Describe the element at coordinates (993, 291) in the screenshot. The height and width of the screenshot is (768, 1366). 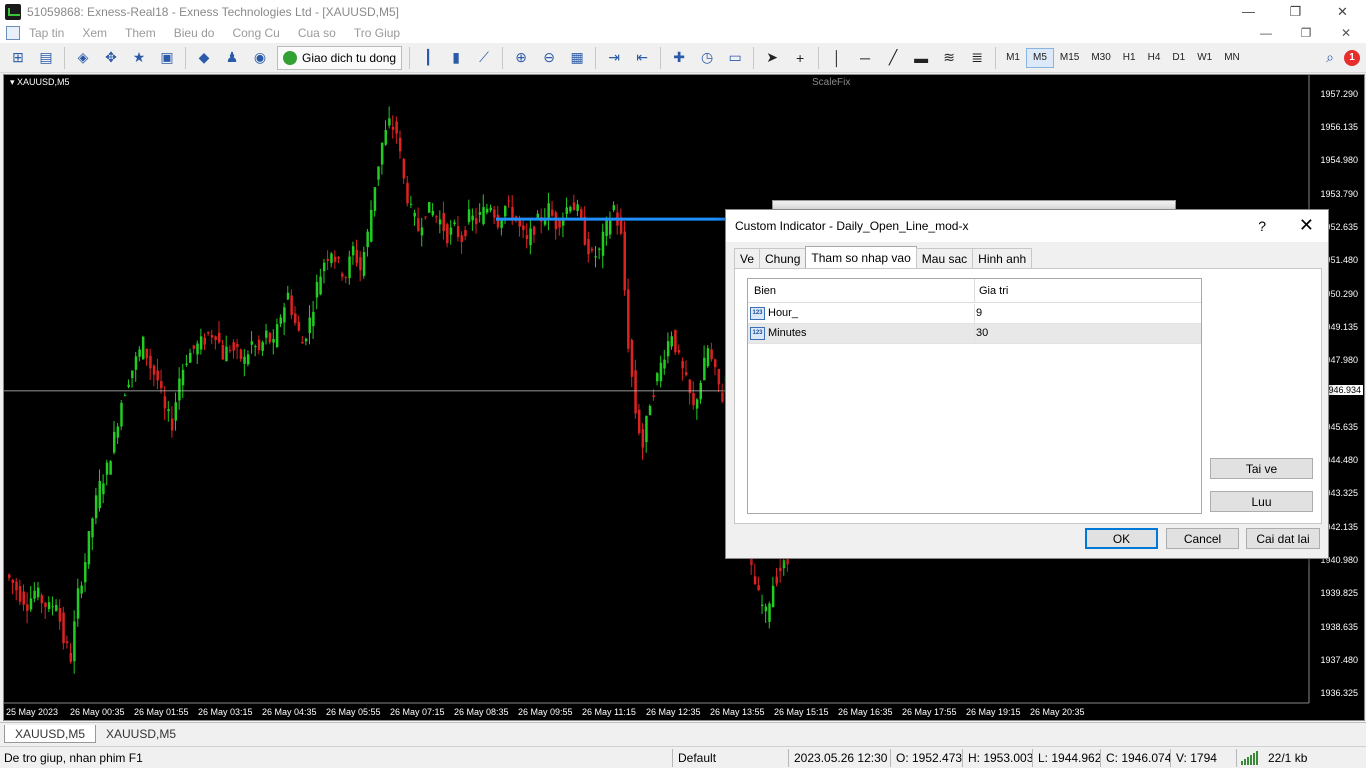
I see `column-value: Gia tri` at that location.